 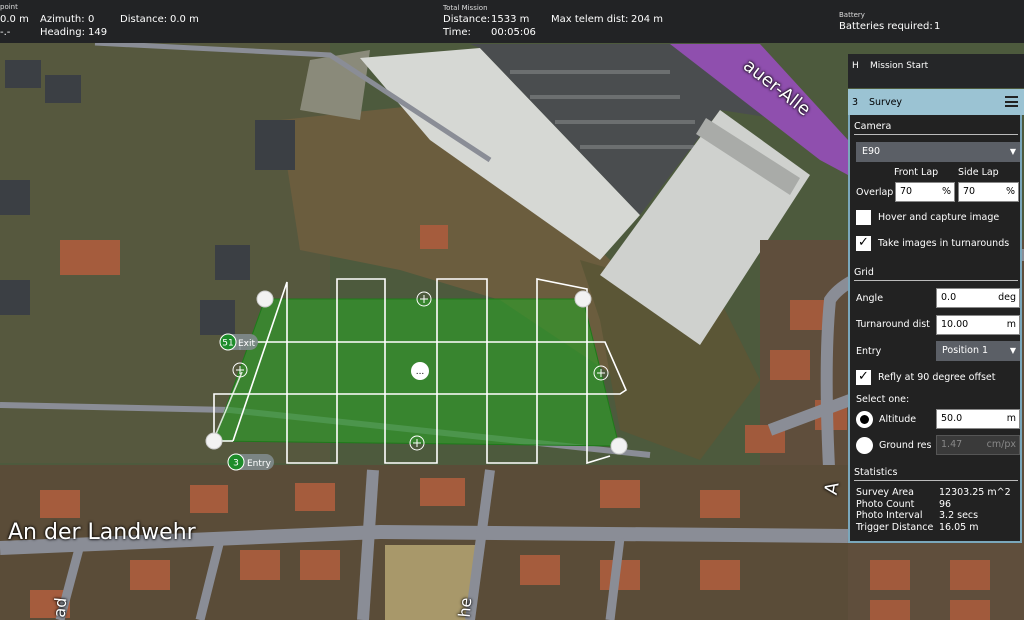 What do you see at coordinates (184, 19) in the screenshot?
I see `distance-value: 0.0 m` at bounding box center [184, 19].